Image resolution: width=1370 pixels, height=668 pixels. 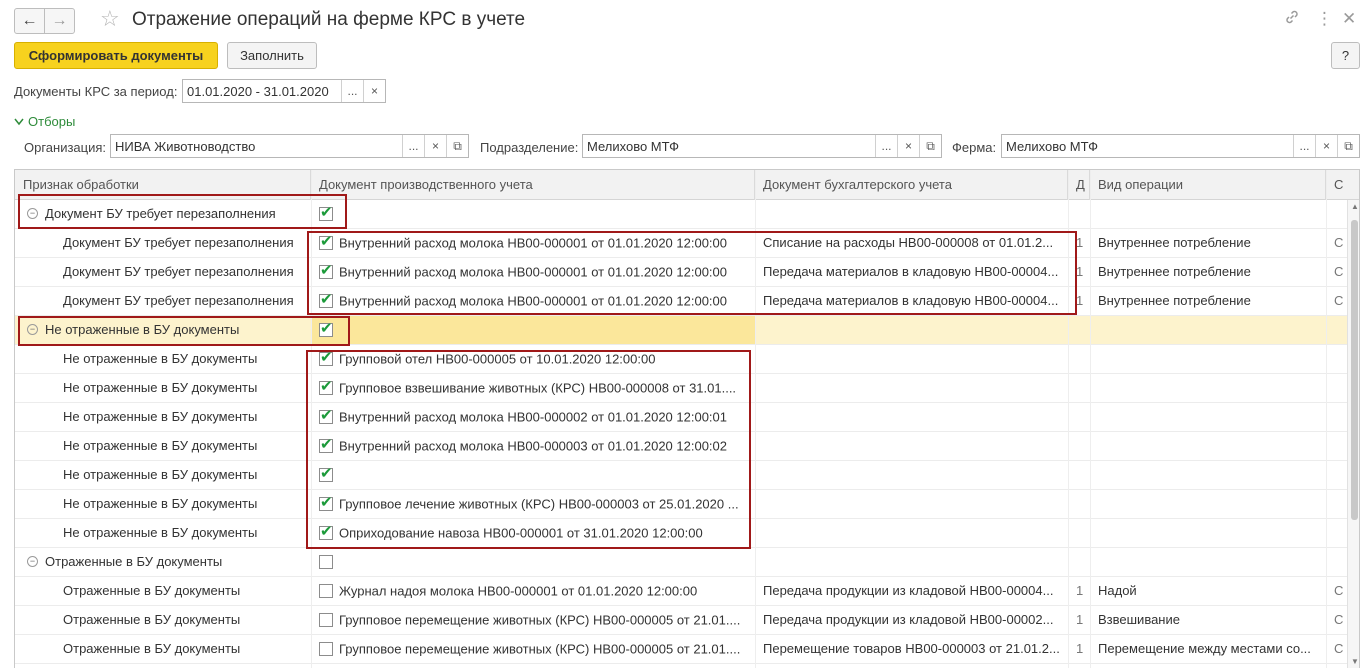 I want to click on farm-open-icon: ⧉, so click(x=1348, y=146).